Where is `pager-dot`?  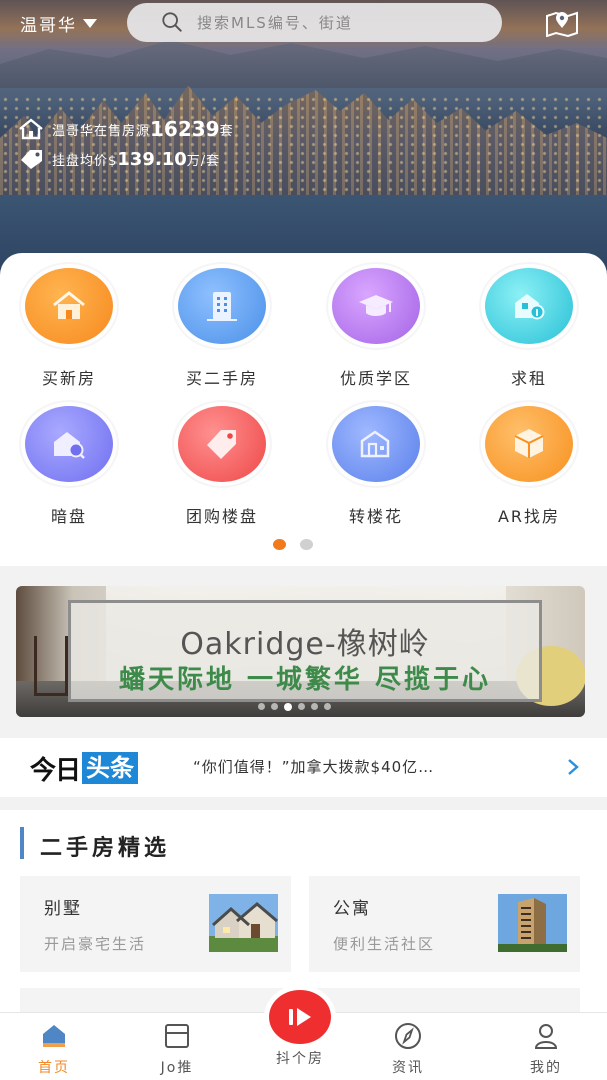 pager-dot is located at coordinates (306, 544).